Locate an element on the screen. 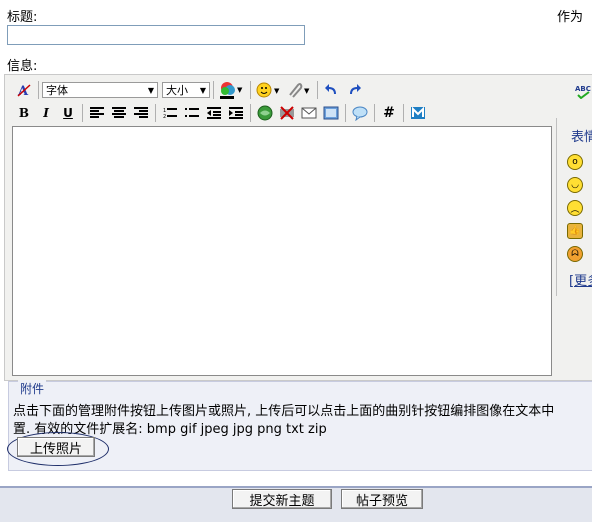 This screenshot has width=592, height=522. bold-button: B is located at coordinates (24, 113).